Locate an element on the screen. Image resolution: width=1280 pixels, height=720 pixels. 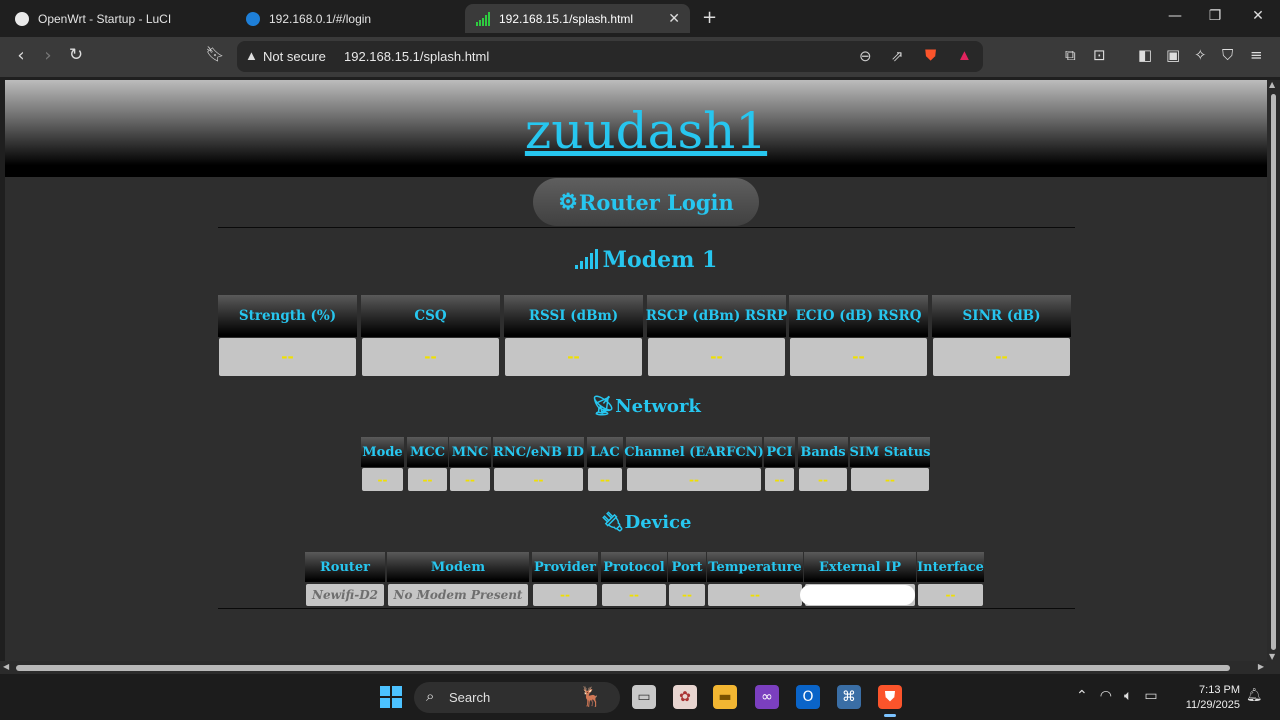
device-header-cell: Protocol is located at coordinates (634, 567).